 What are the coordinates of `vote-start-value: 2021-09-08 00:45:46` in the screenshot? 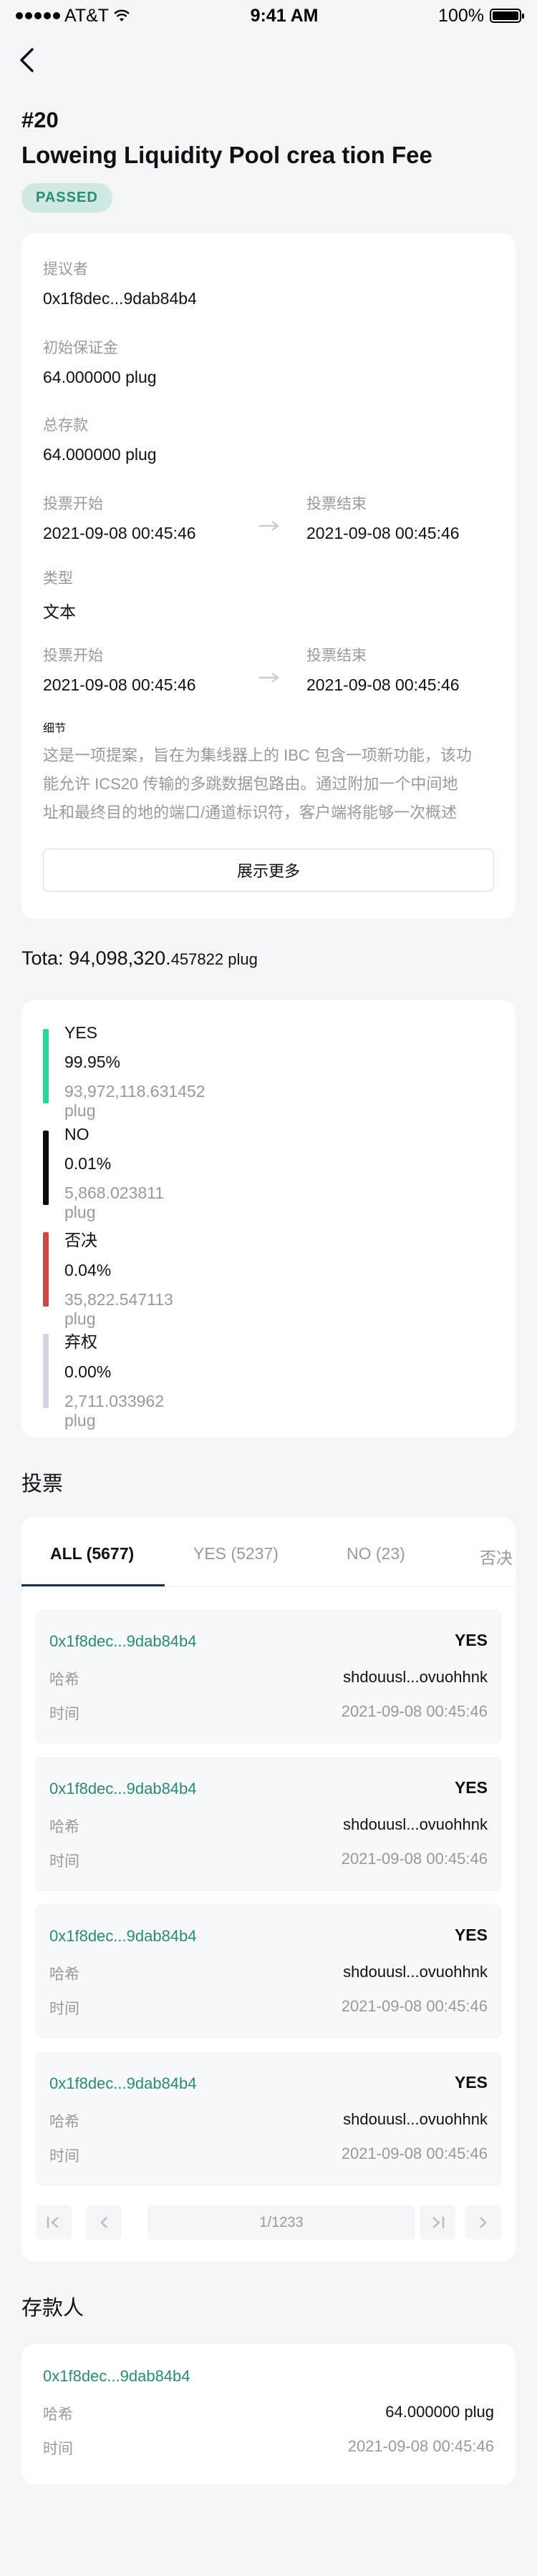 It's located at (119, 533).